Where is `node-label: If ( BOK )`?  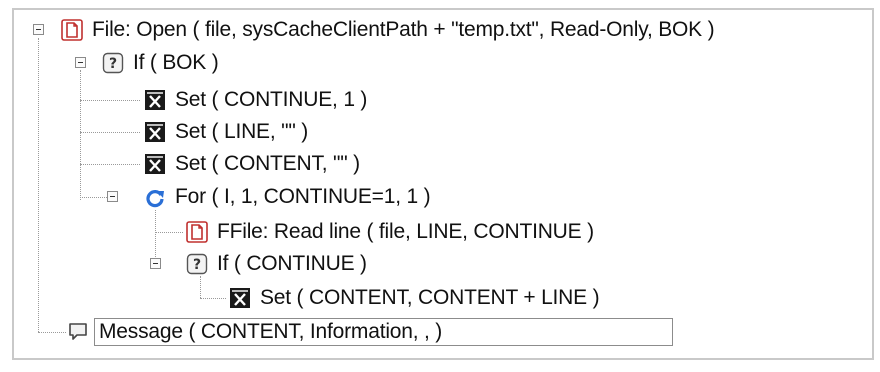 node-label: If ( BOK ) is located at coordinates (176, 62).